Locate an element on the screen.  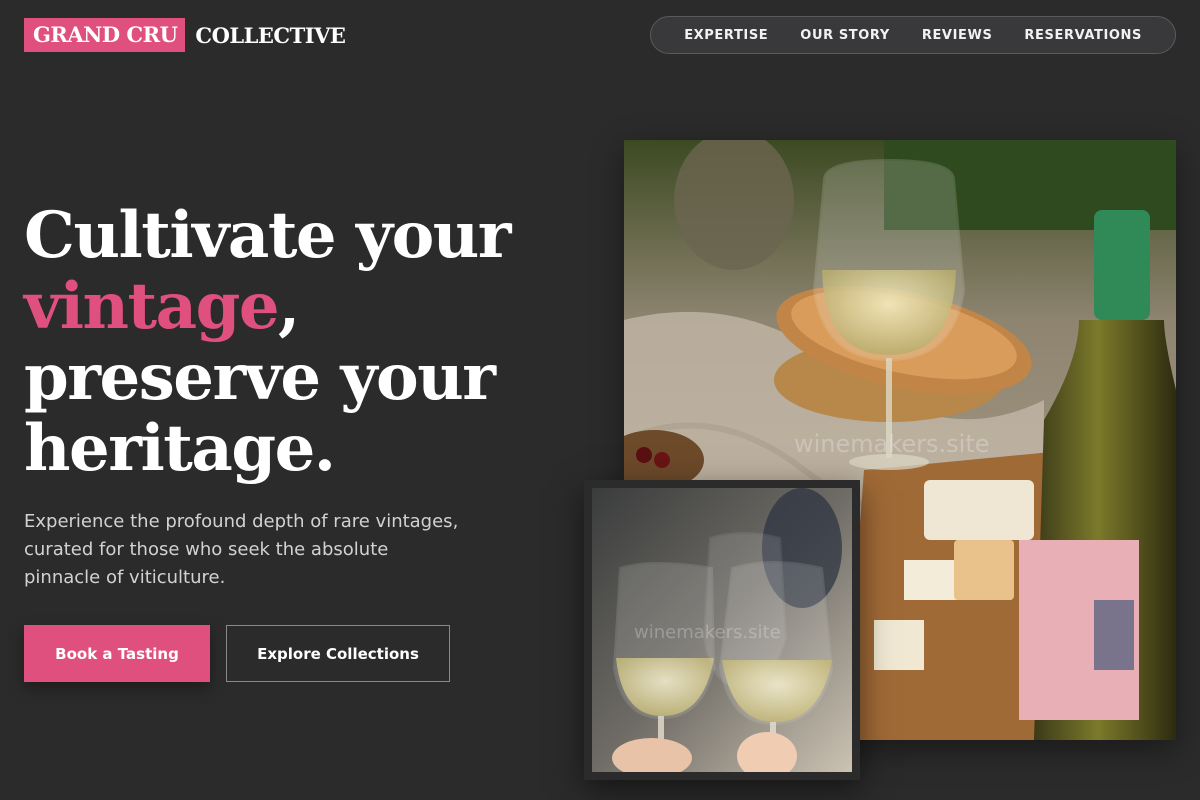
hero-title-line3: preserve your is located at coordinates (260, 377).